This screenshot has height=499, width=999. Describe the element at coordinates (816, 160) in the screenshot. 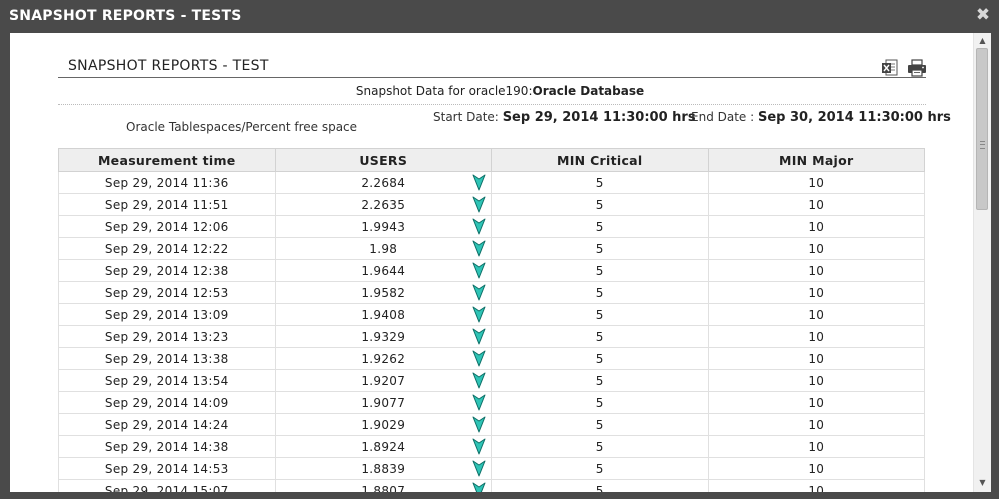

I see `header-min-major: MIN Major` at that location.